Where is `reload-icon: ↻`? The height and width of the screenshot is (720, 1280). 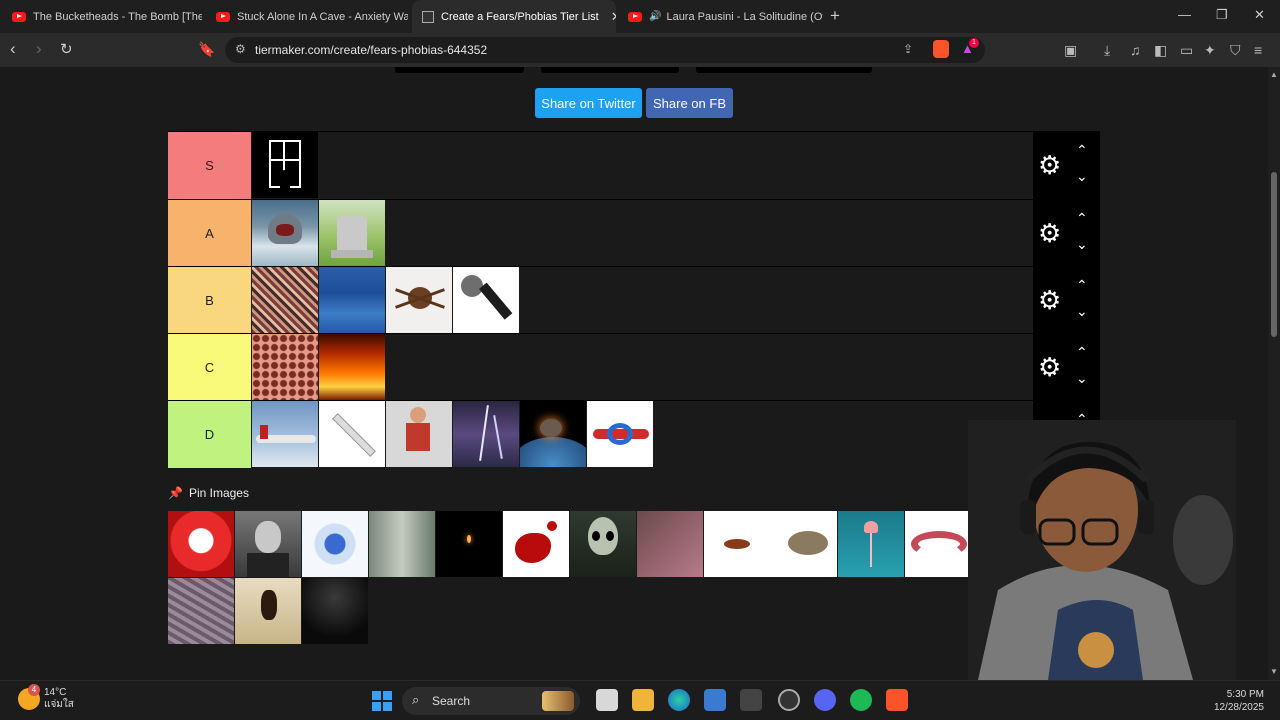 reload-icon: ↻ is located at coordinates (66, 49).